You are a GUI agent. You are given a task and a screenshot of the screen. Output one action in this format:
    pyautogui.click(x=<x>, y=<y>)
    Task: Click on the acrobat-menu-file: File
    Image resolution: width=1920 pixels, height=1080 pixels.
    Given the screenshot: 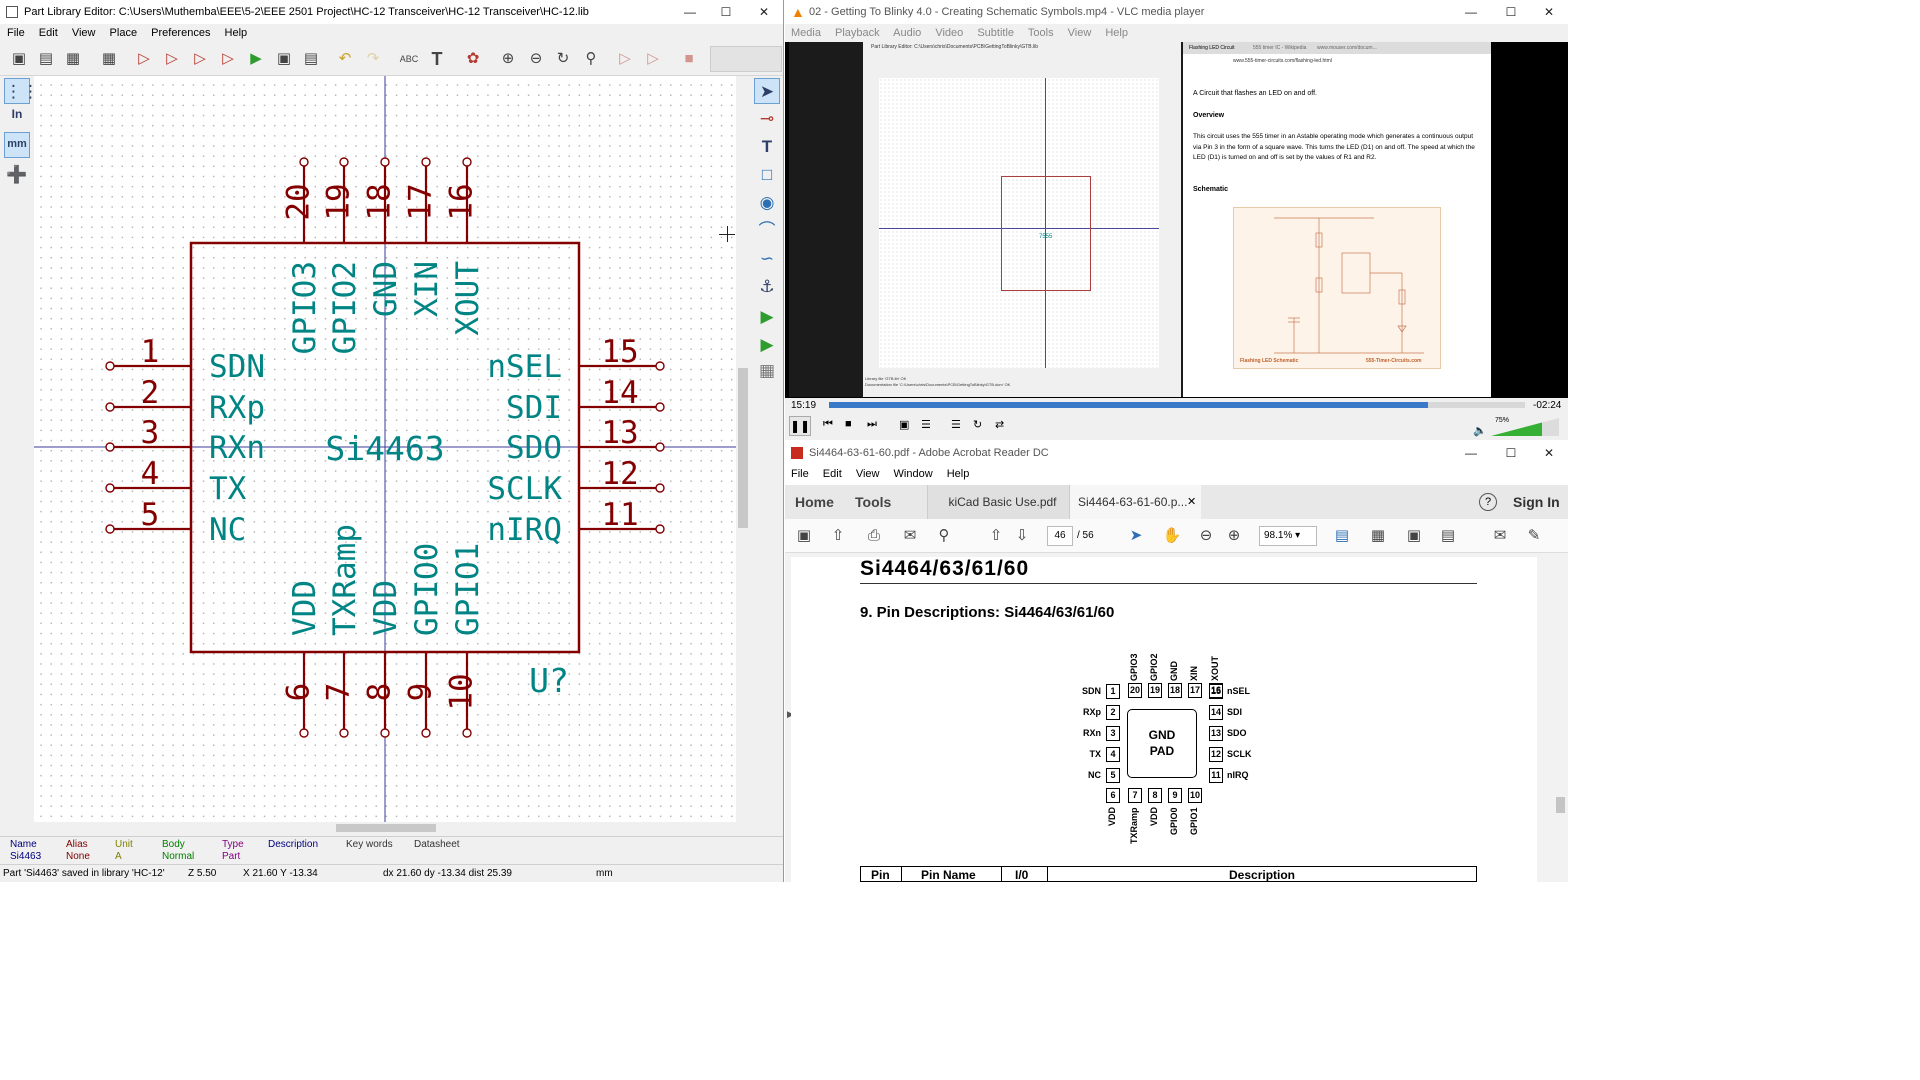 What is the action you would take?
    pyautogui.click(x=800, y=474)
    